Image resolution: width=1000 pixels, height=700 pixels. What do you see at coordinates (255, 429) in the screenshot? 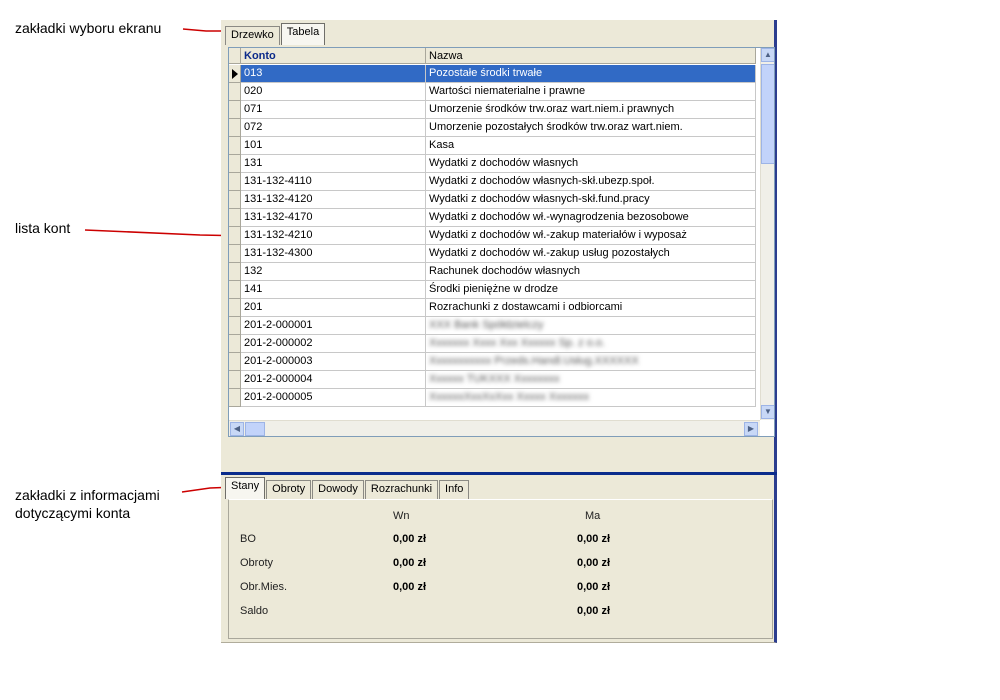
I see `horizontal-scroll-thumb` at bounding box center [255, 429].